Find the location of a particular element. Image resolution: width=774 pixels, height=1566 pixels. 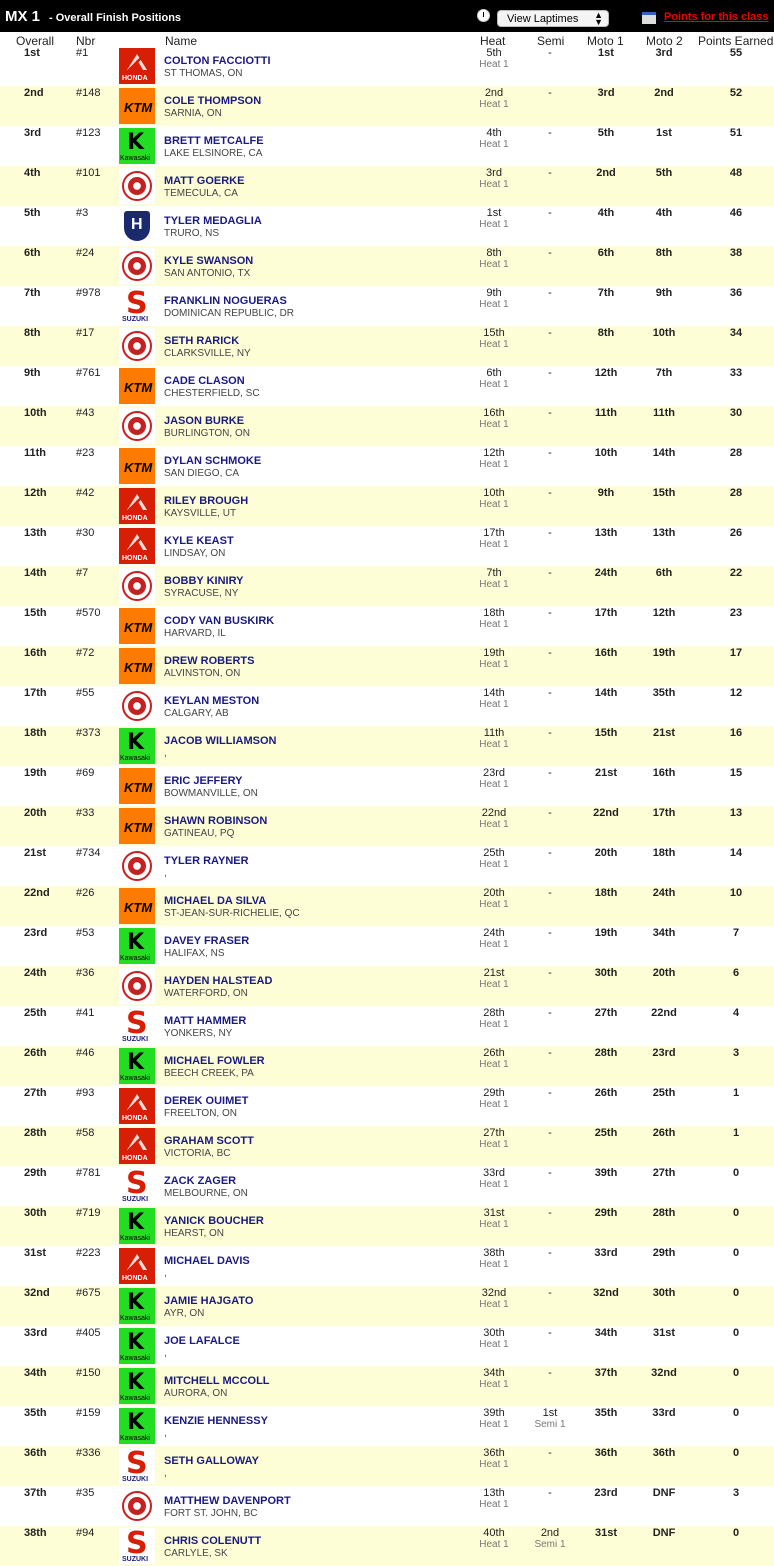

points-earned: 33 is located at coordinates (736, 373).